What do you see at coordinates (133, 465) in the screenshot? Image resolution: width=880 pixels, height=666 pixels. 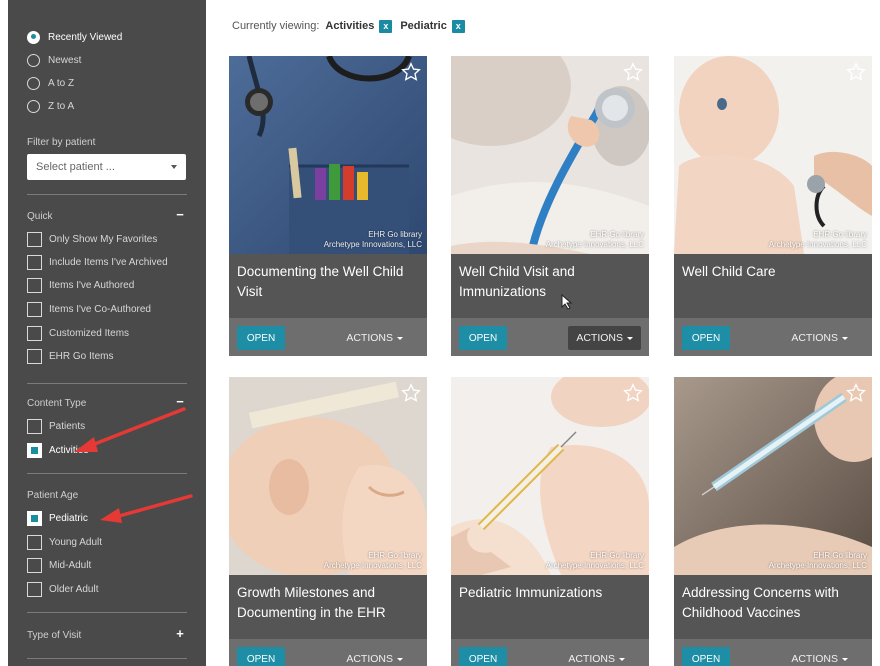 I see `annotation-arrows` at bounding box center [133, 465].